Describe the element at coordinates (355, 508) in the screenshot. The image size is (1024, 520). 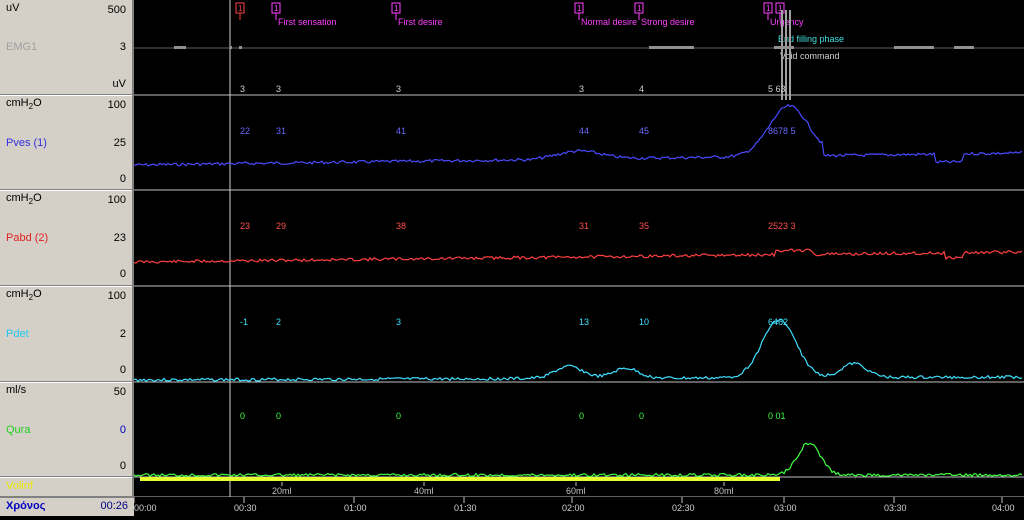
I see `time-tick-label: 01:00` at that location.